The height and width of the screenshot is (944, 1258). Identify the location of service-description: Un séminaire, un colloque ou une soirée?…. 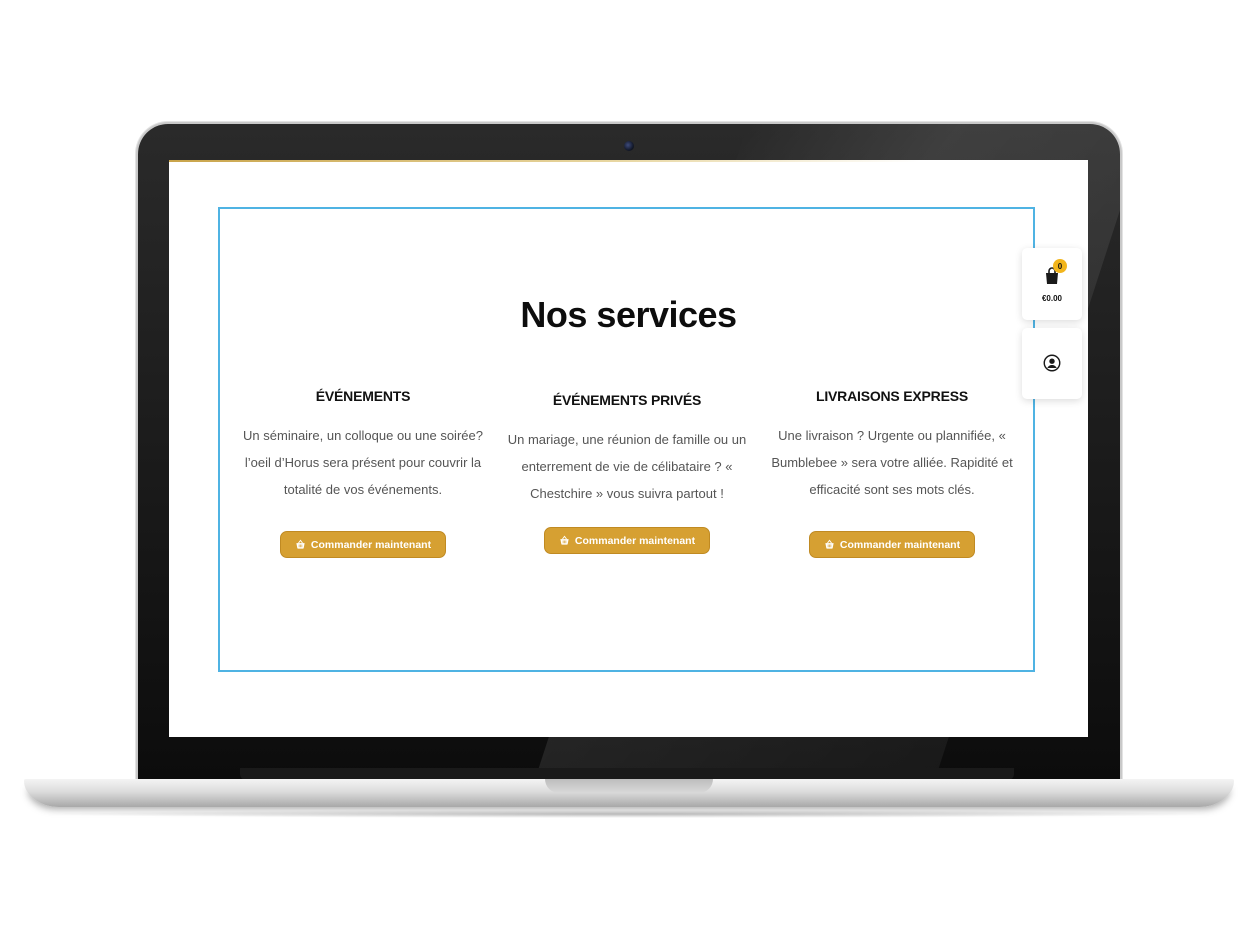
(363, 462).